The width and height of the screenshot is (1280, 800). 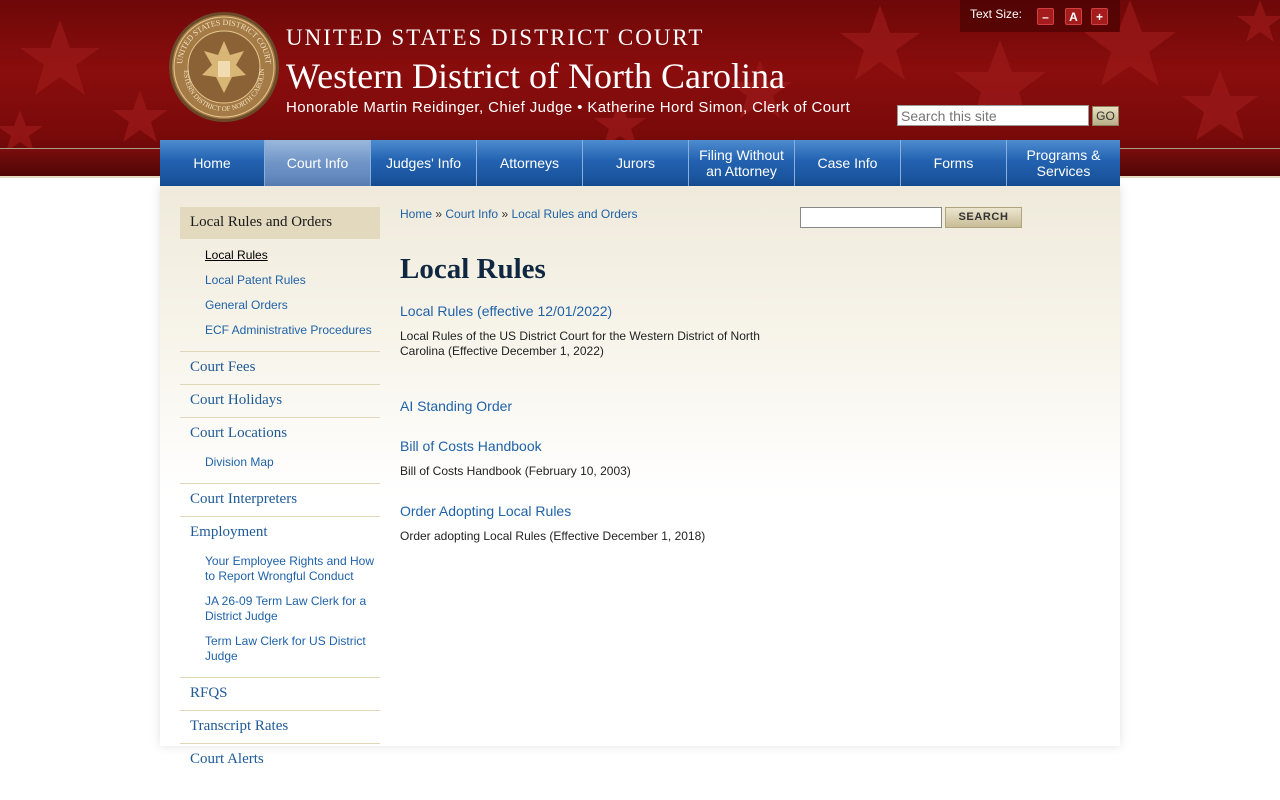 What do you see at coordinates (280, 367) in the screenshot?
I see `sidebar-item-court-fees: Court Fees` at bounding box center [280, 367].